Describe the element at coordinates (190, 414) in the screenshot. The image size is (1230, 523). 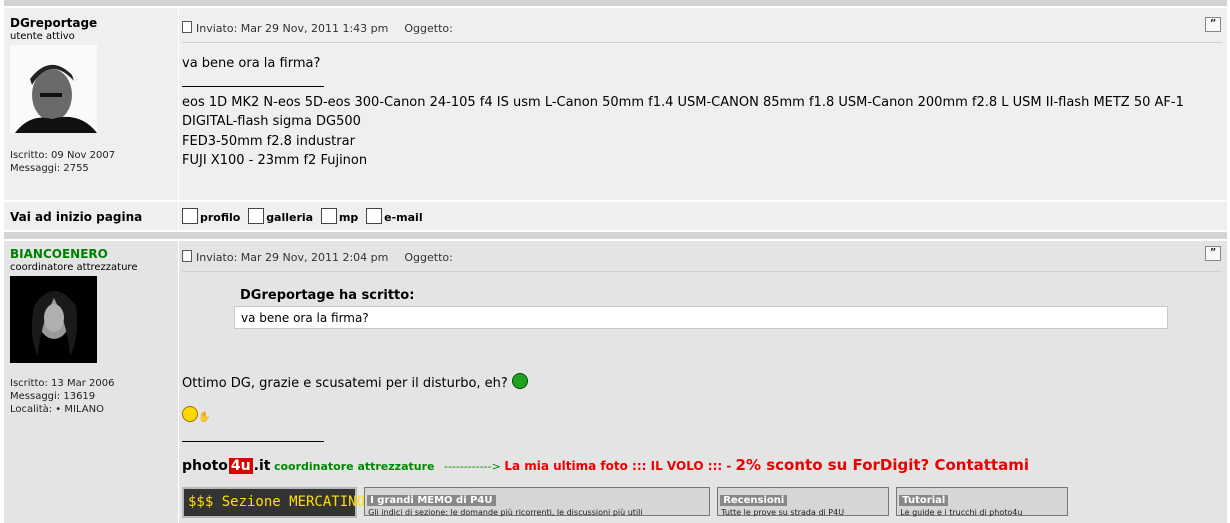
I see `smiley-icon` at that location.